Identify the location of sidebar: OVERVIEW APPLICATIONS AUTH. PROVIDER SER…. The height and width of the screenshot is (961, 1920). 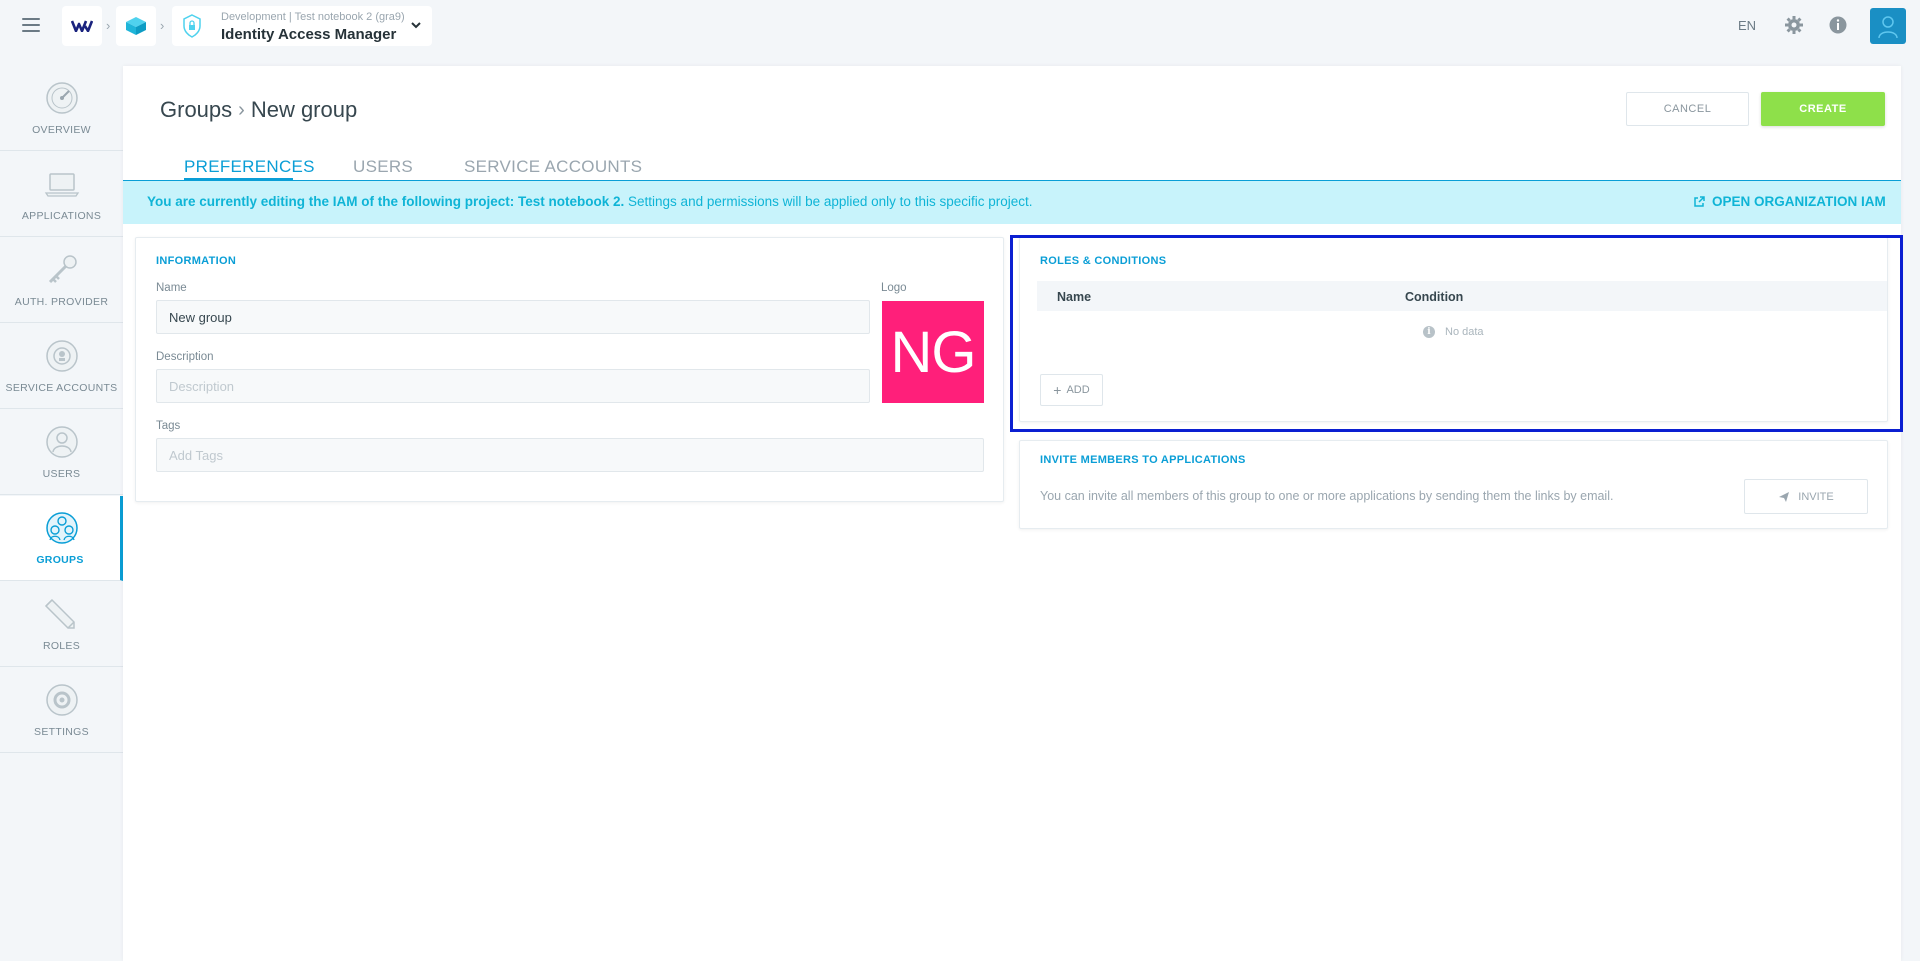
(61, 411).